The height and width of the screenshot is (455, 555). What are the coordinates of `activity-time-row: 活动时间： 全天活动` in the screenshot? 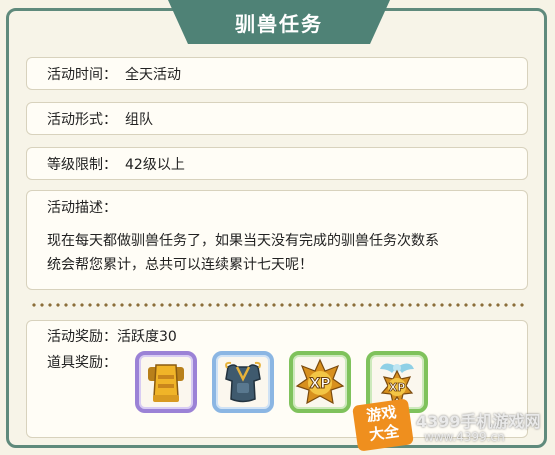 It's located at (277, 73).